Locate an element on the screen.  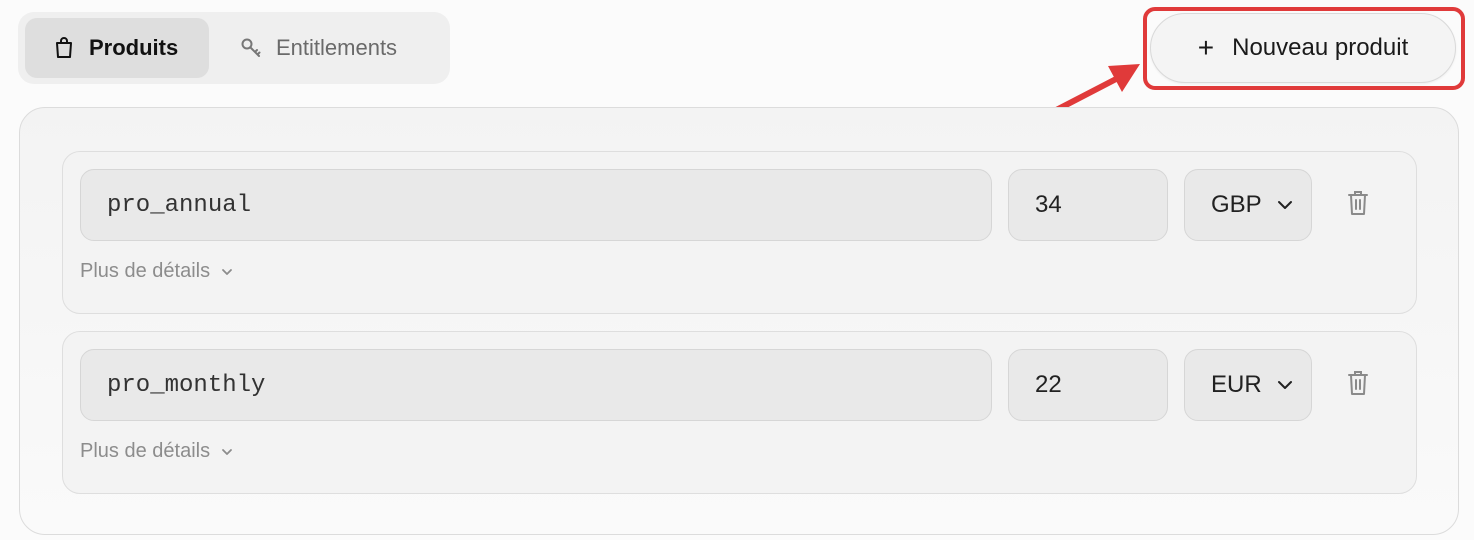
tab-bar: Produits Entitlements is located at coordinates (234, 48).